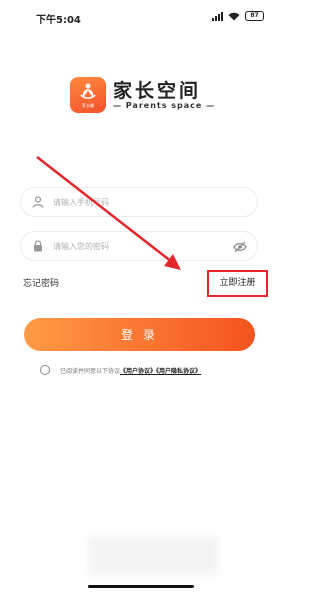 The width and height of the screenshot is (320, 599). I want to click on app-title: 家长空间, so click(157, 91).